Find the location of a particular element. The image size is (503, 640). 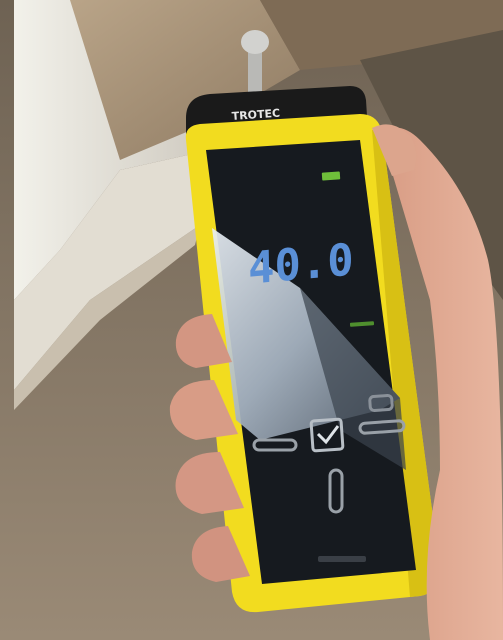

screen-footer is located at coordinates (342, 559).